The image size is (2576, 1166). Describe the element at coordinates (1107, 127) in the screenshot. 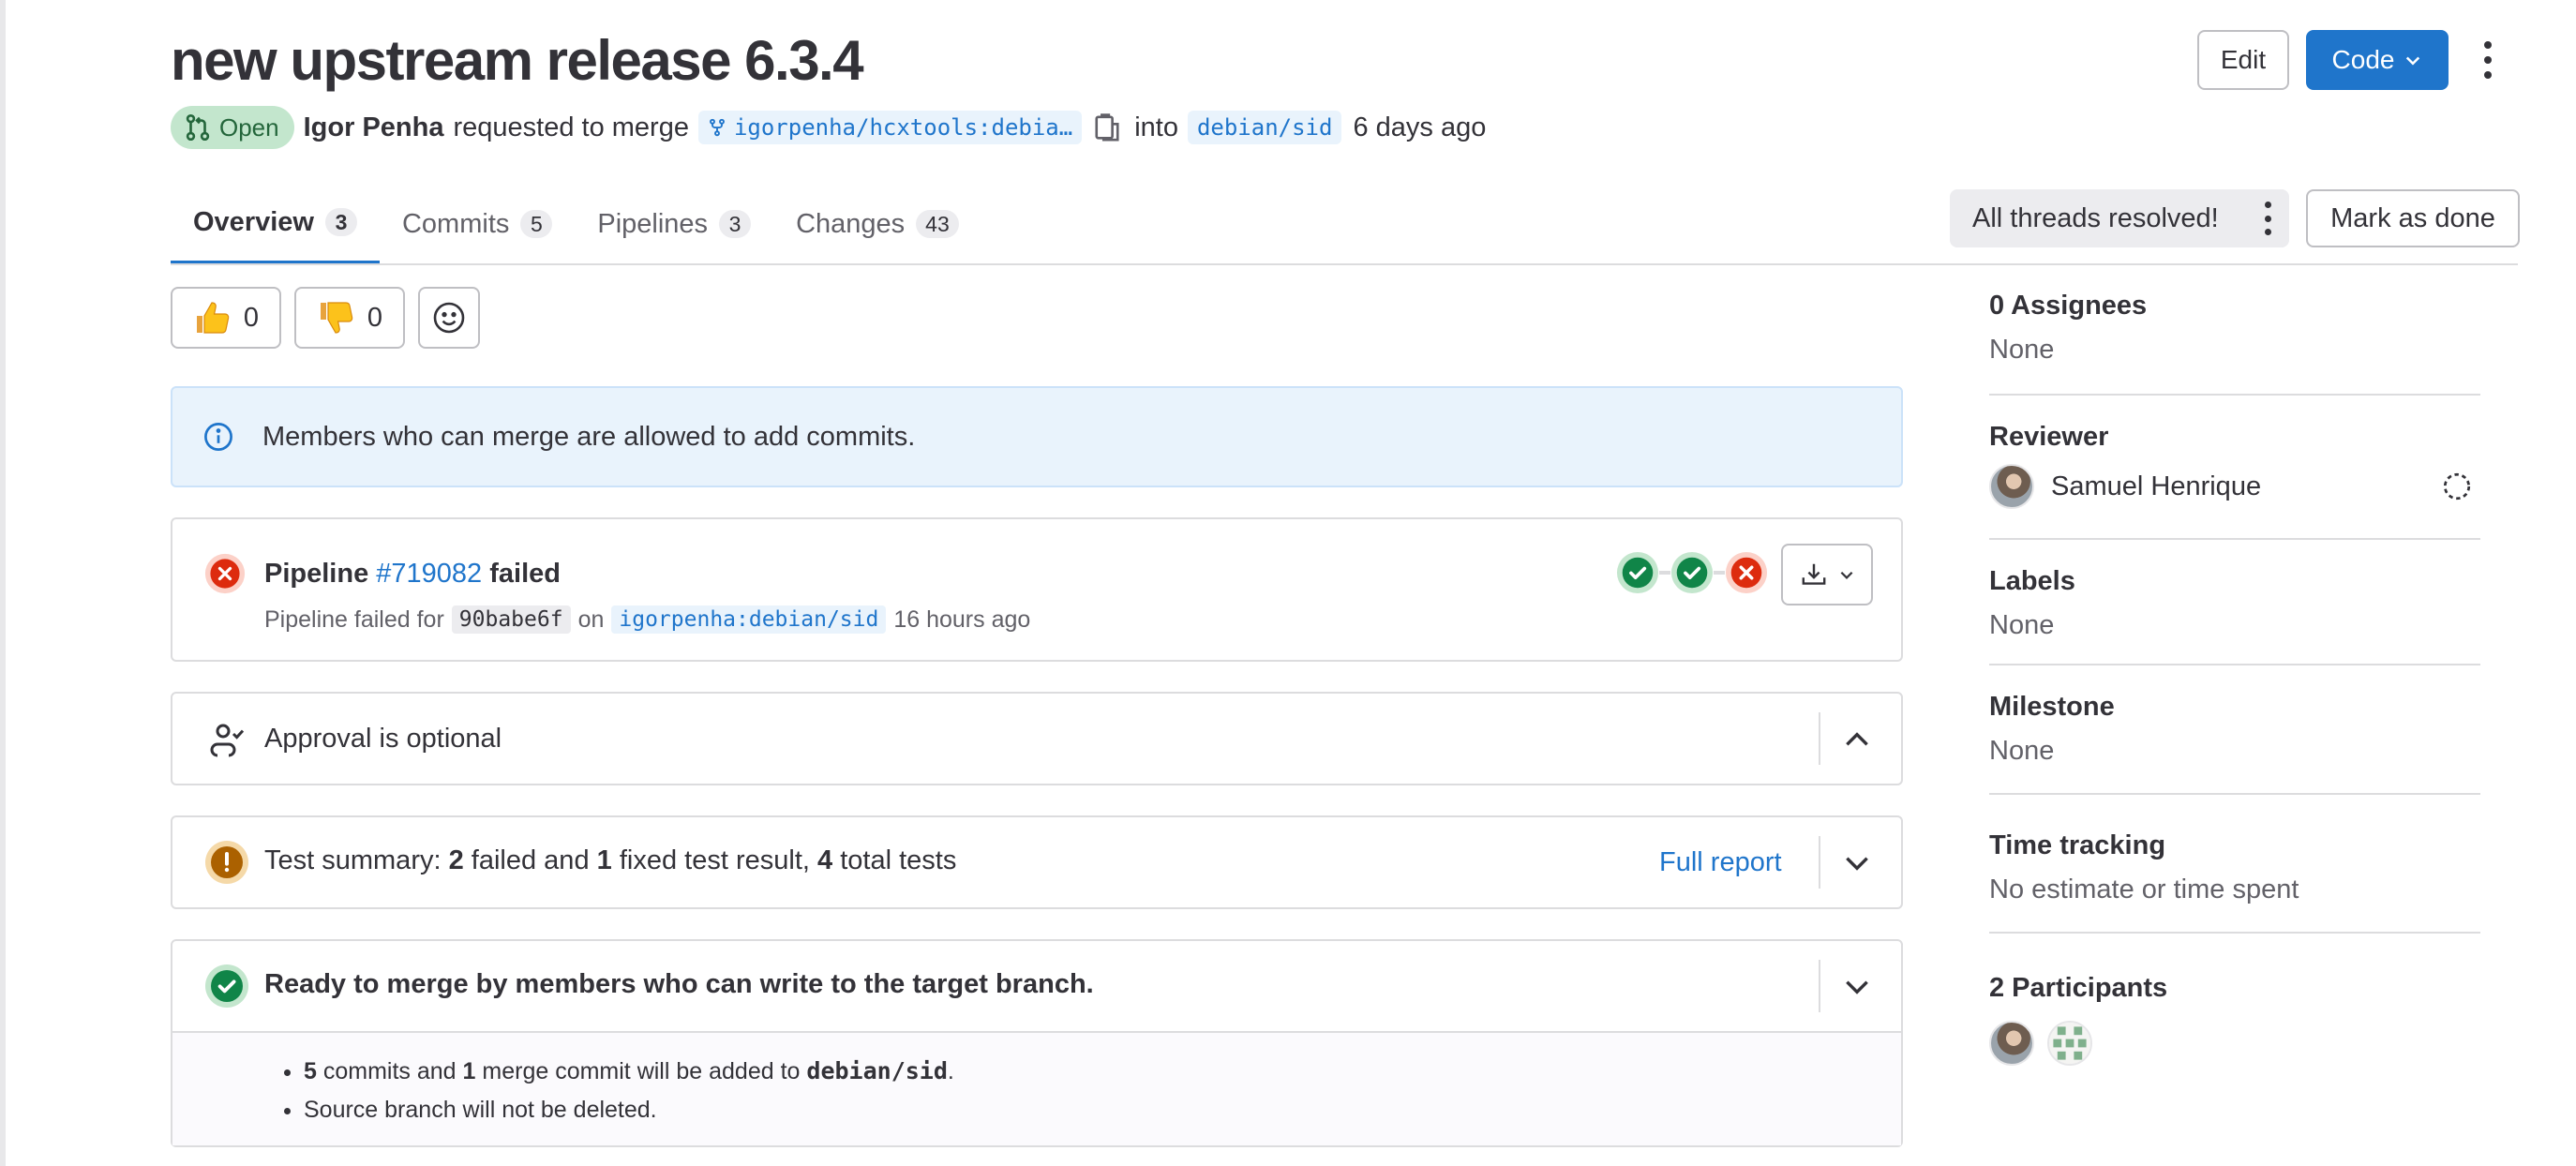

I see `copy-branch-icon` at that location.